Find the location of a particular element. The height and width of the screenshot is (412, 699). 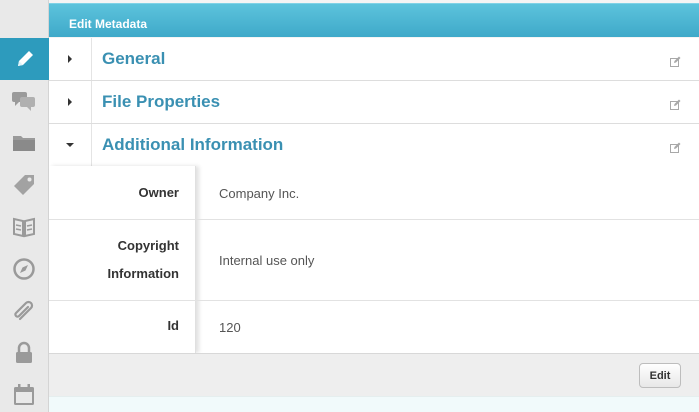

lock-icon is located at coordinates (24, 353).